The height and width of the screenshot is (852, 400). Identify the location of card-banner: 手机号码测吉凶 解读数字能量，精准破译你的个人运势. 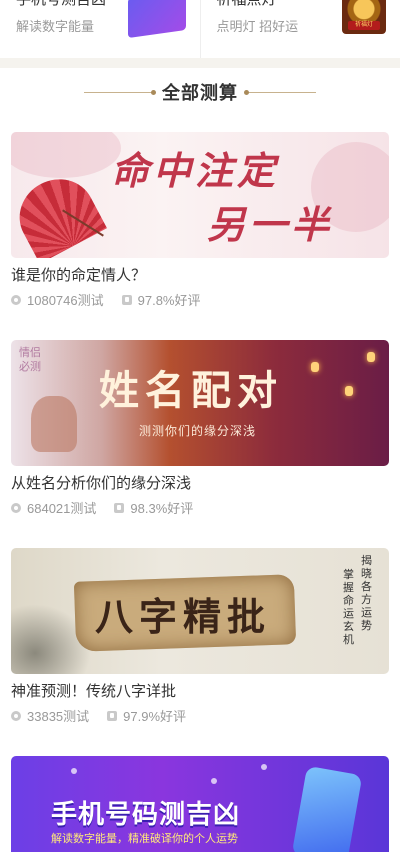
(200, 804).